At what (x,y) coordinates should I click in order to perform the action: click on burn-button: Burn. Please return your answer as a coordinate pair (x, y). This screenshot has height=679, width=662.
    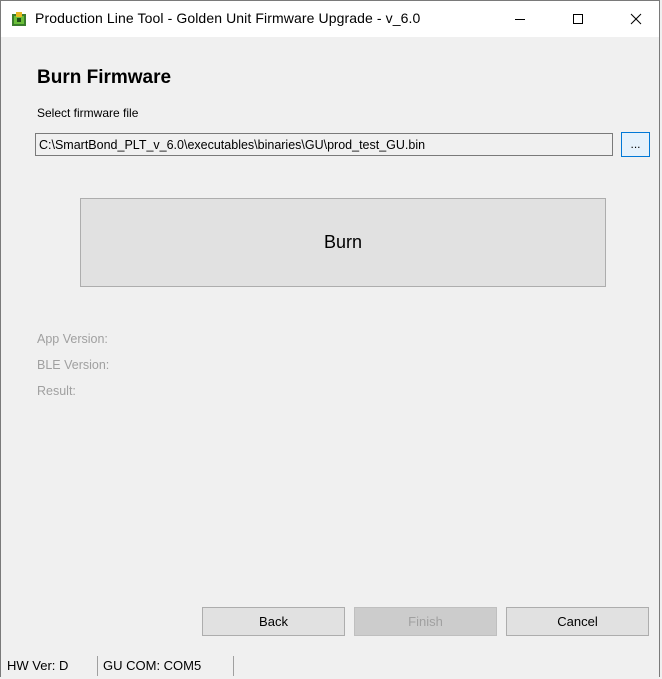
    Looking at the image, I should click on (343, 242).